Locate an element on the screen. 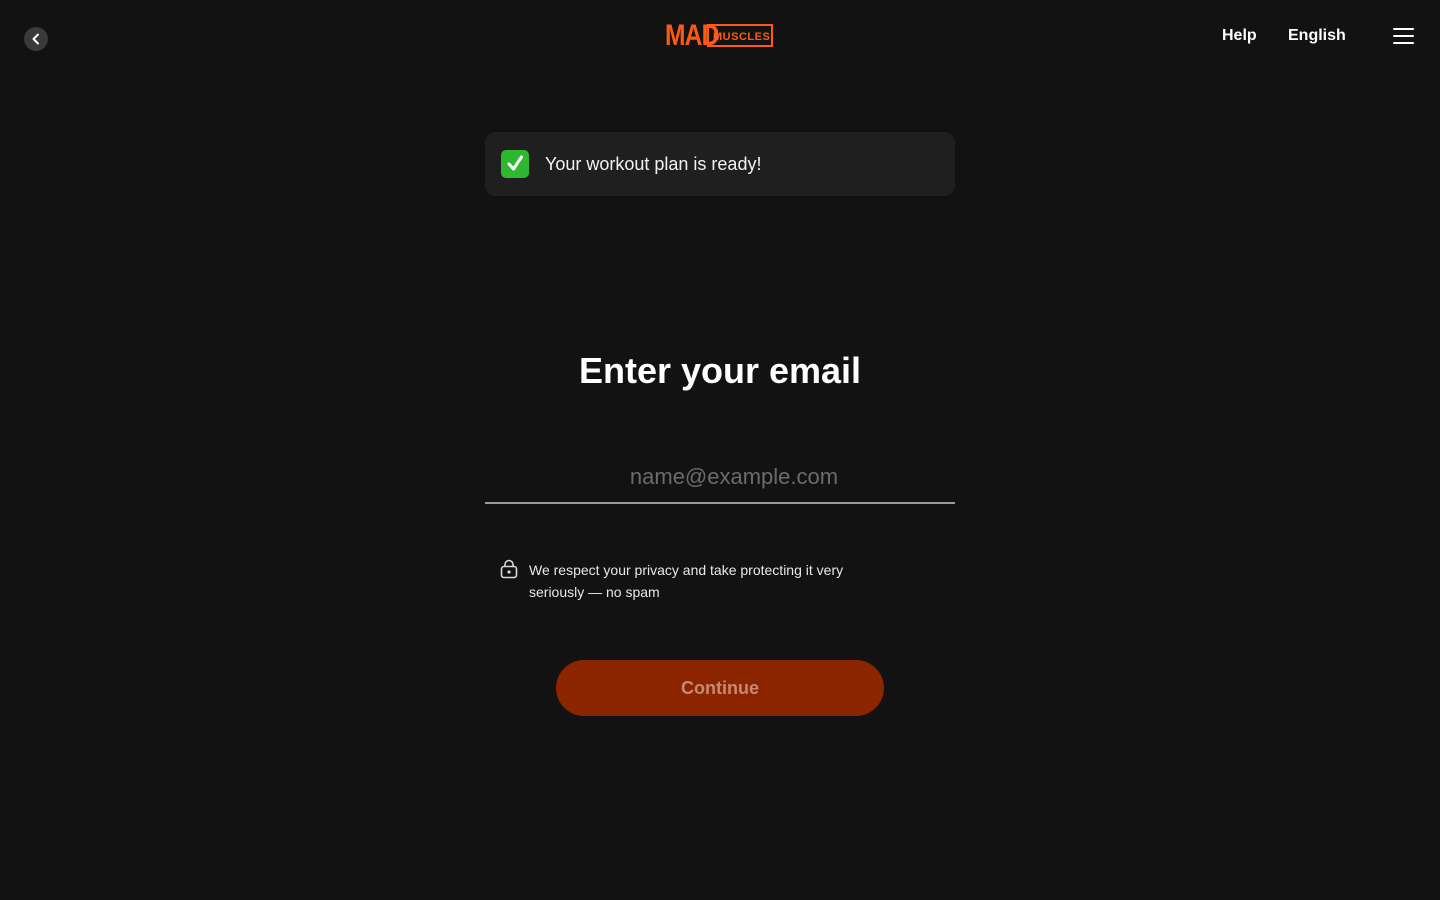 This screenshot has width=1440, height=900. check-mark-button-icon is located at coordinates (515, 164).